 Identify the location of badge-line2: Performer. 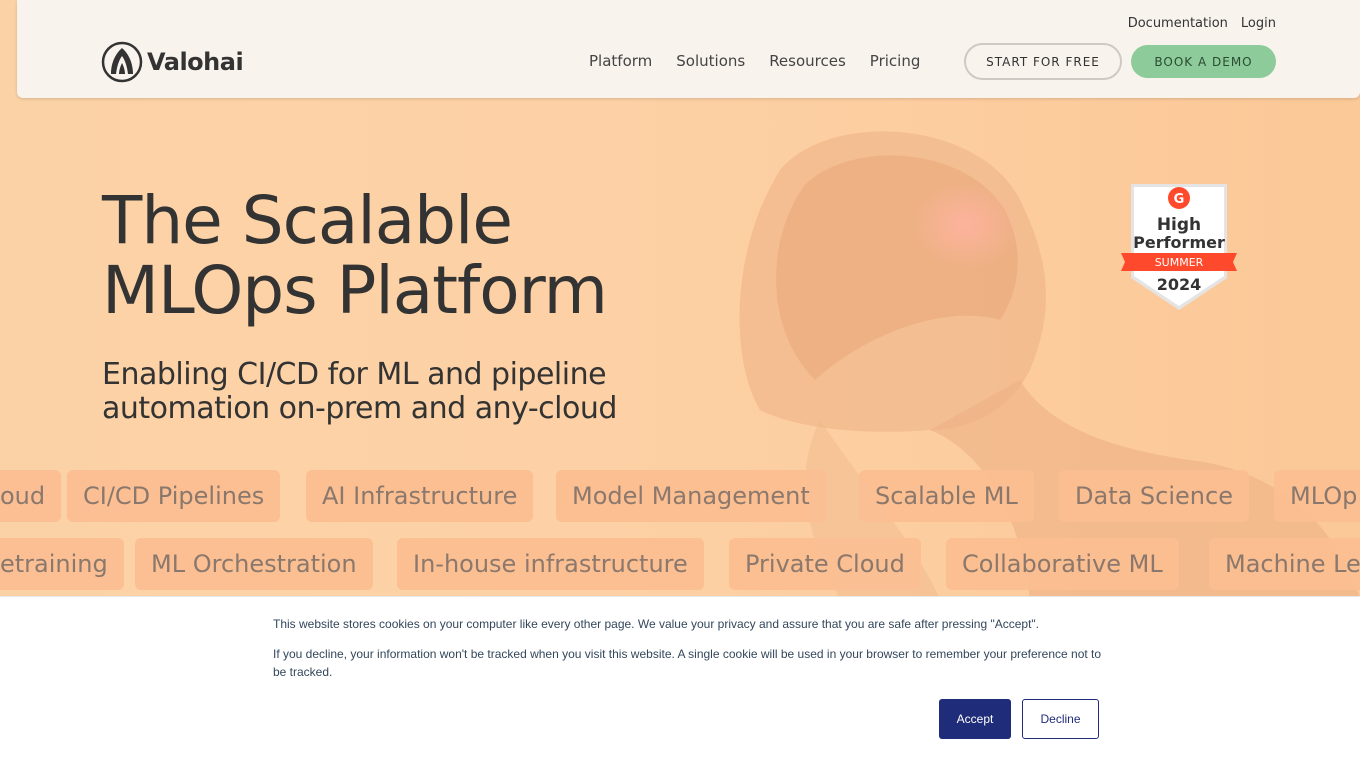
(1179, 242).